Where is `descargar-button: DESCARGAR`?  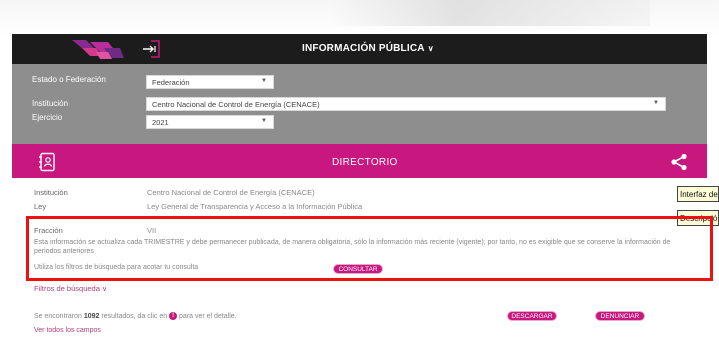
descargar-button: DESCARGAR is located at coordinates (532, 316).